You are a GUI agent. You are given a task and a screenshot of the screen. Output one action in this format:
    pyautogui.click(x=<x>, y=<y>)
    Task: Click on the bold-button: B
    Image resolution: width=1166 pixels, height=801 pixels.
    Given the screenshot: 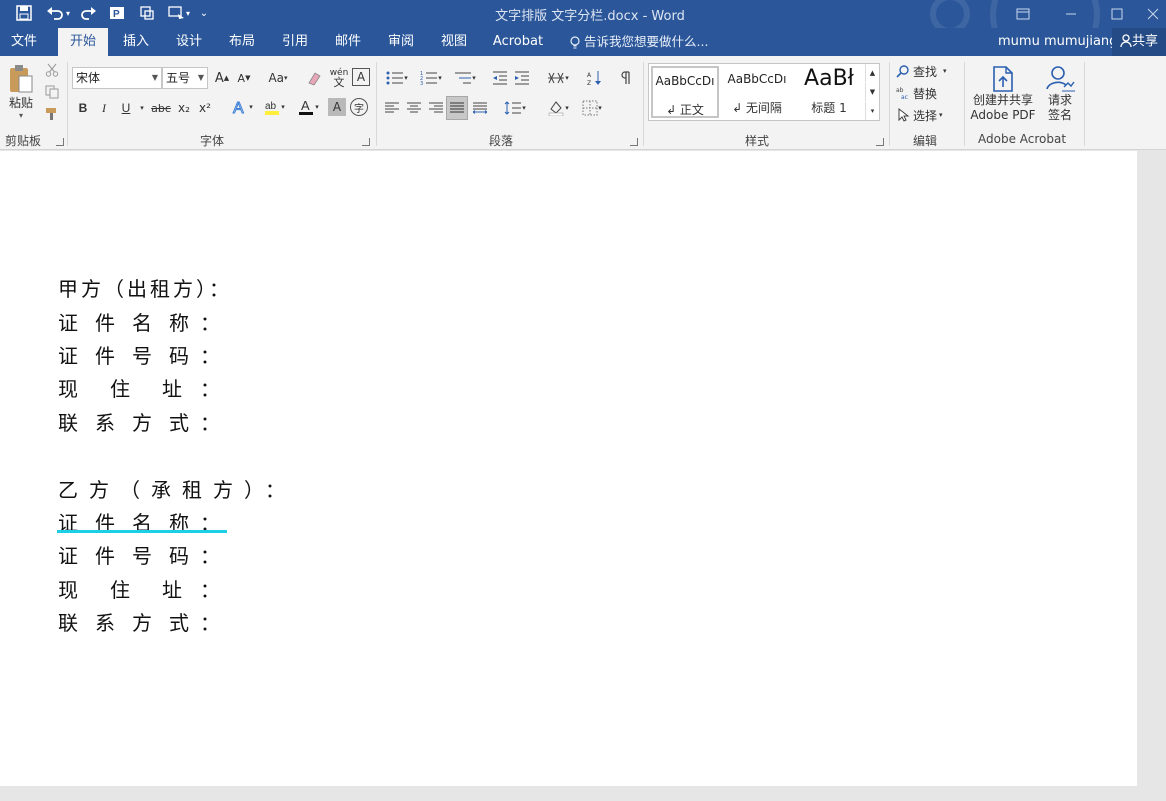 What is the action you would take?
    pyautogui.click(x=83, y=108)
    